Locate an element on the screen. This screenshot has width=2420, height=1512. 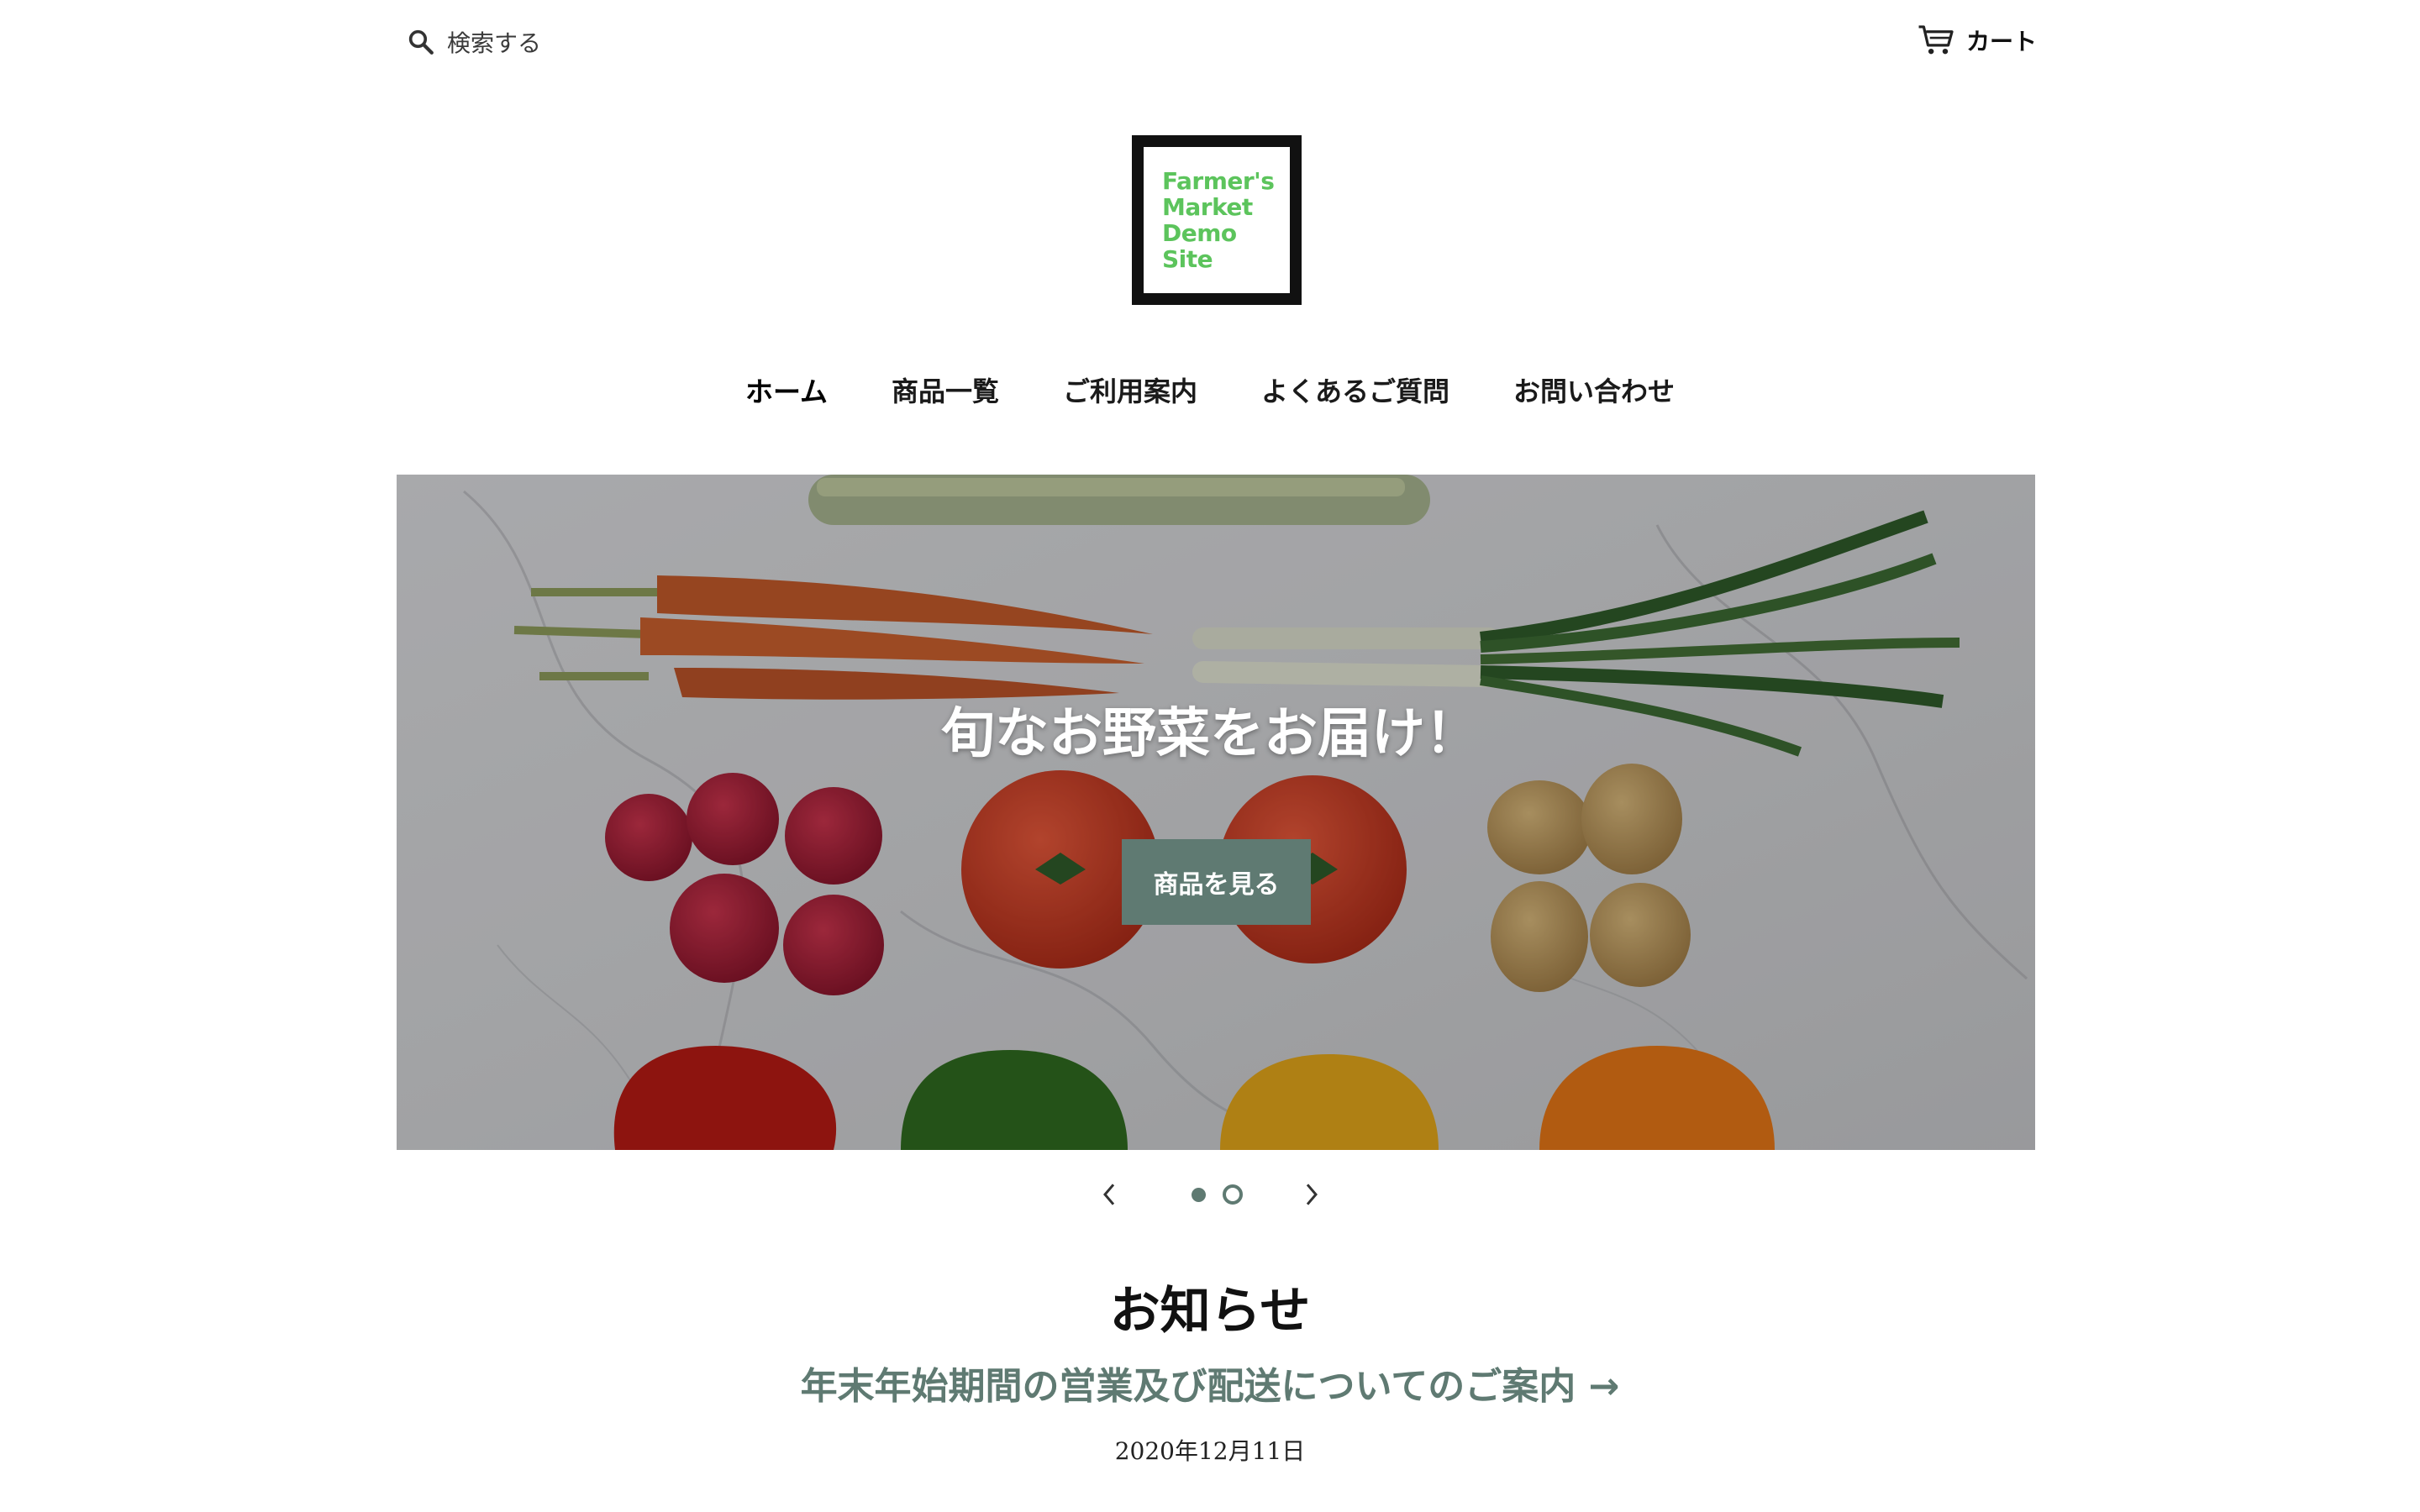
chevron-left-icon is located at coordinates (1108, 1194).